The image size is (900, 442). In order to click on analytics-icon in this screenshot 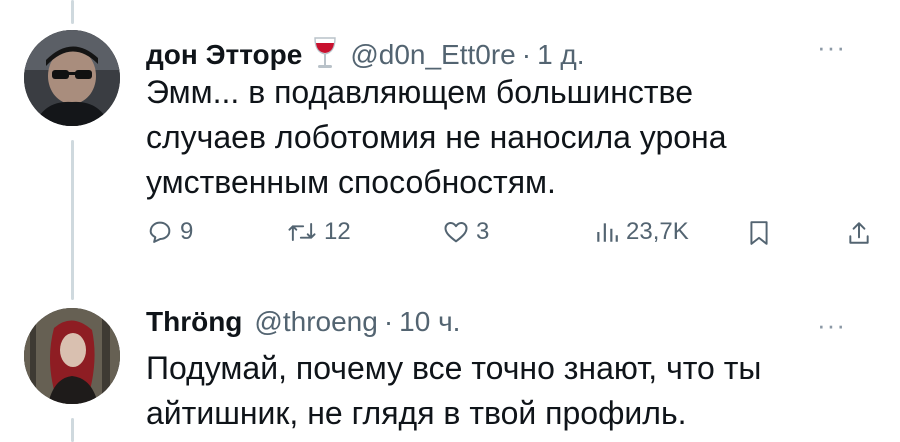, I will do `click(607, 232)`.